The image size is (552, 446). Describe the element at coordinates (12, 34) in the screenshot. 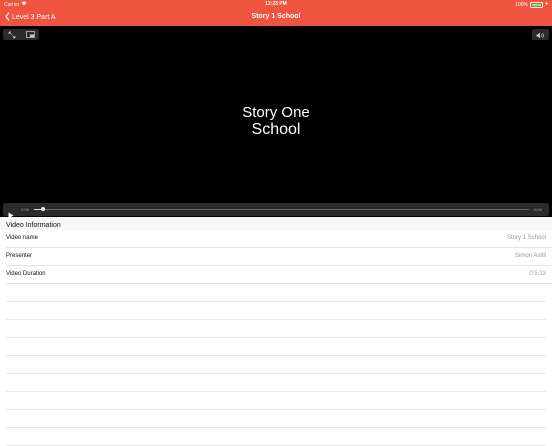

I see `fullscreen-icon` at that location.